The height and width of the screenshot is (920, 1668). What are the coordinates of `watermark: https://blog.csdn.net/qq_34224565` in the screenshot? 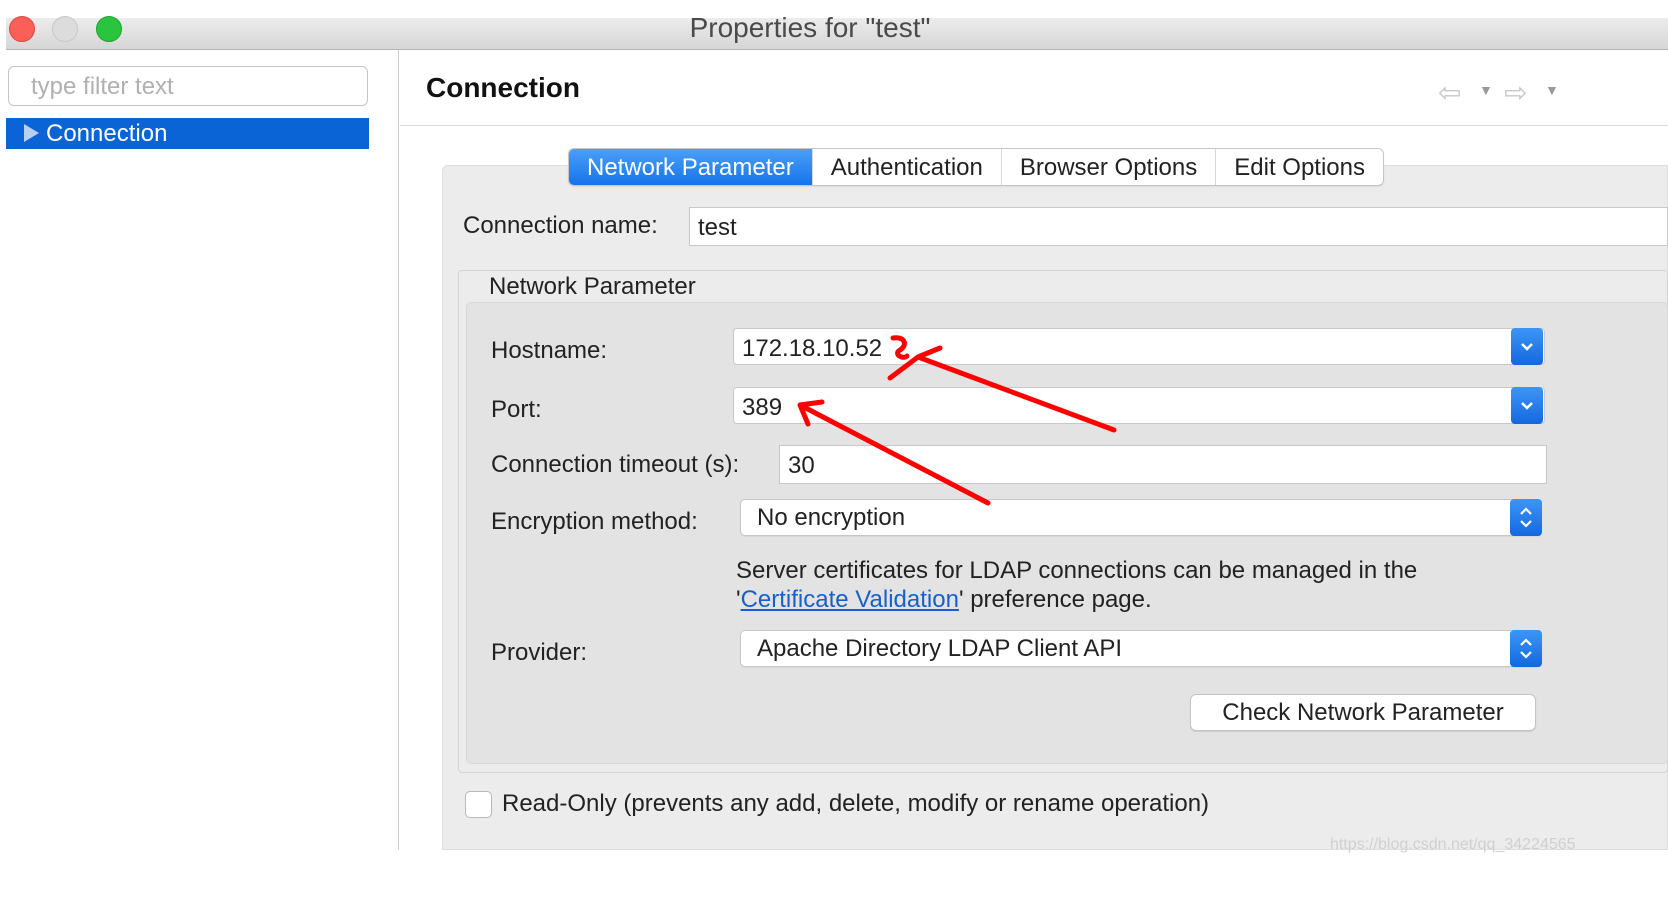 It's located at (1453, 844).